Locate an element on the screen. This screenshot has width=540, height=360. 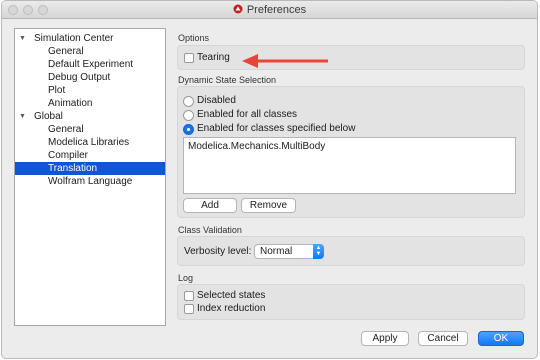
class-validation-section-label: Class Validation is located at coordinates (210, 230).